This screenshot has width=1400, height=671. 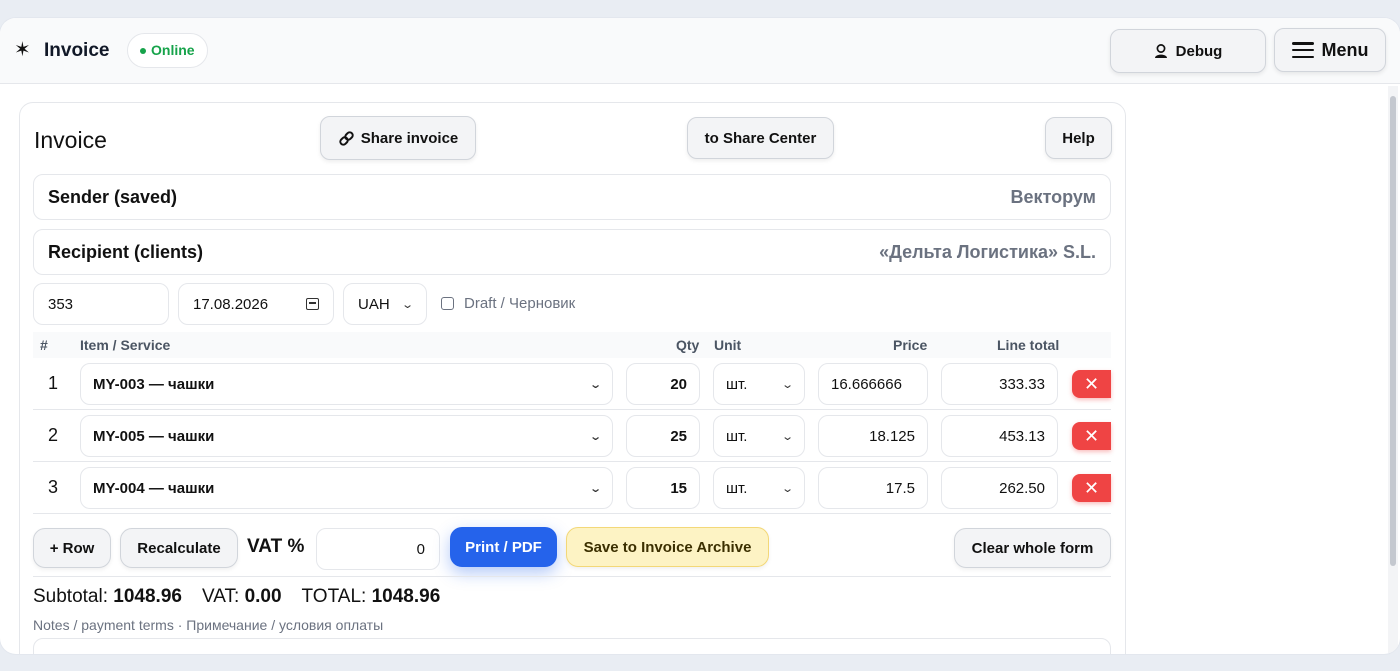 I want to click on subtotal-value: 1048.96, so click(x=147, y=596).